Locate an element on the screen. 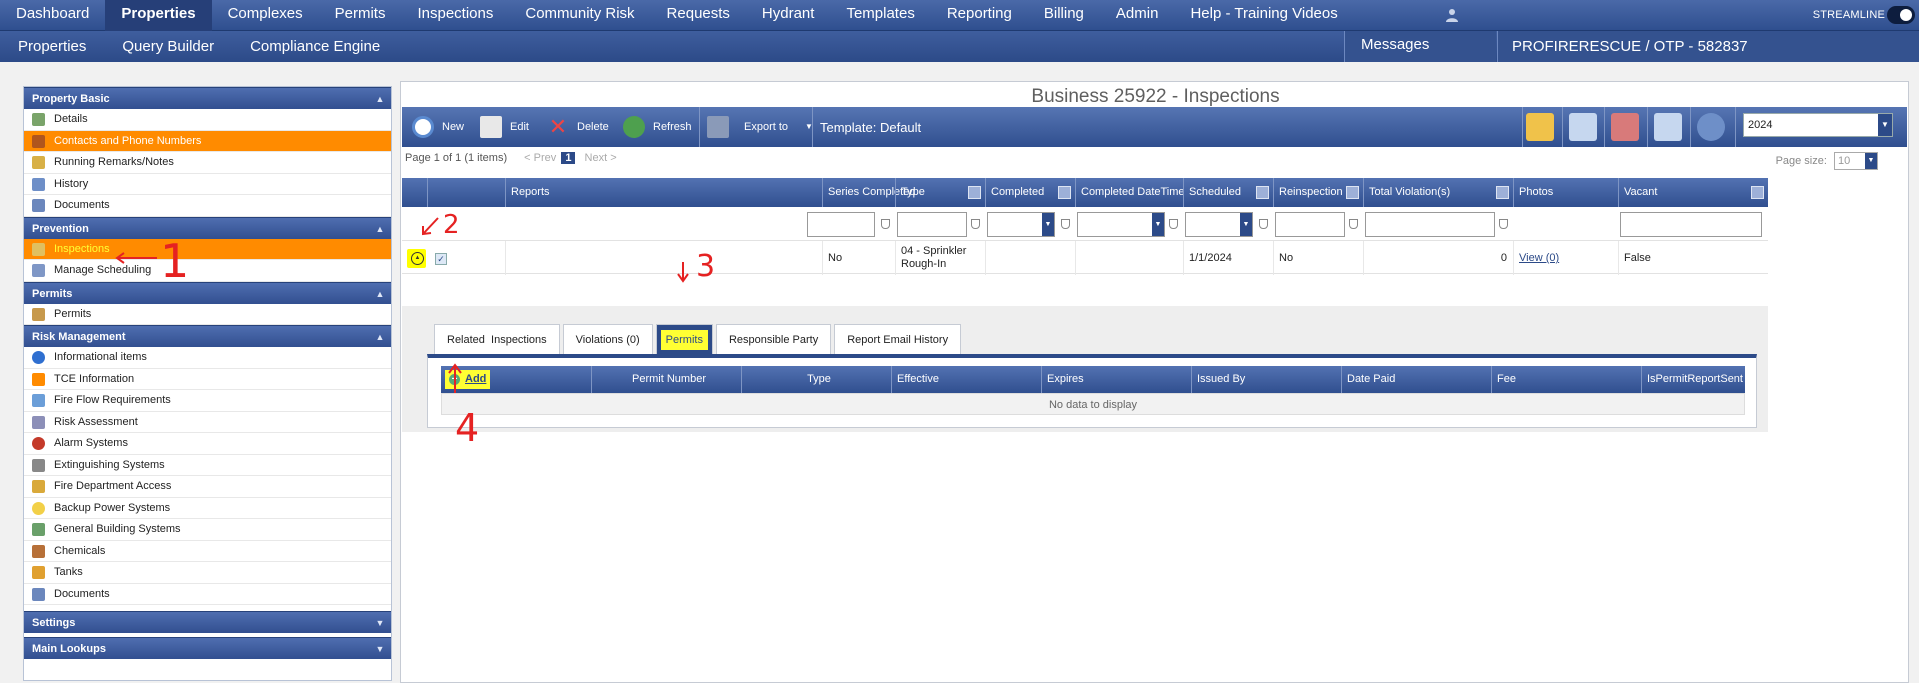 The height and width of the screenshot is (683, 1919). filter-total-violations is located at coordinates (1430, 224).